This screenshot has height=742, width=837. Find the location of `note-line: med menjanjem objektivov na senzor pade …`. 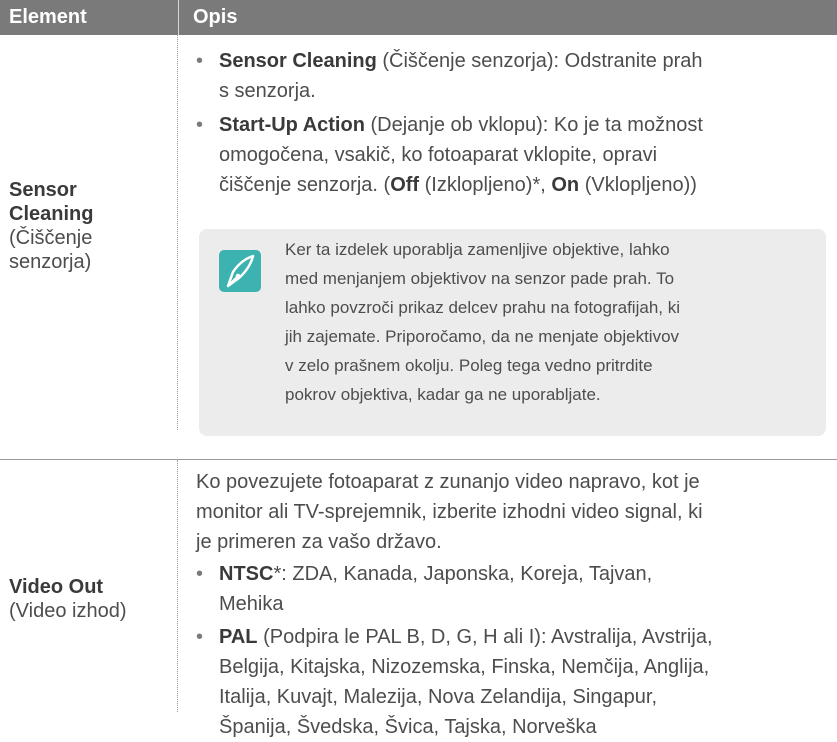

note-line: med menjanjem objektivov na senzor pade … is located at coordinates (480, 278).